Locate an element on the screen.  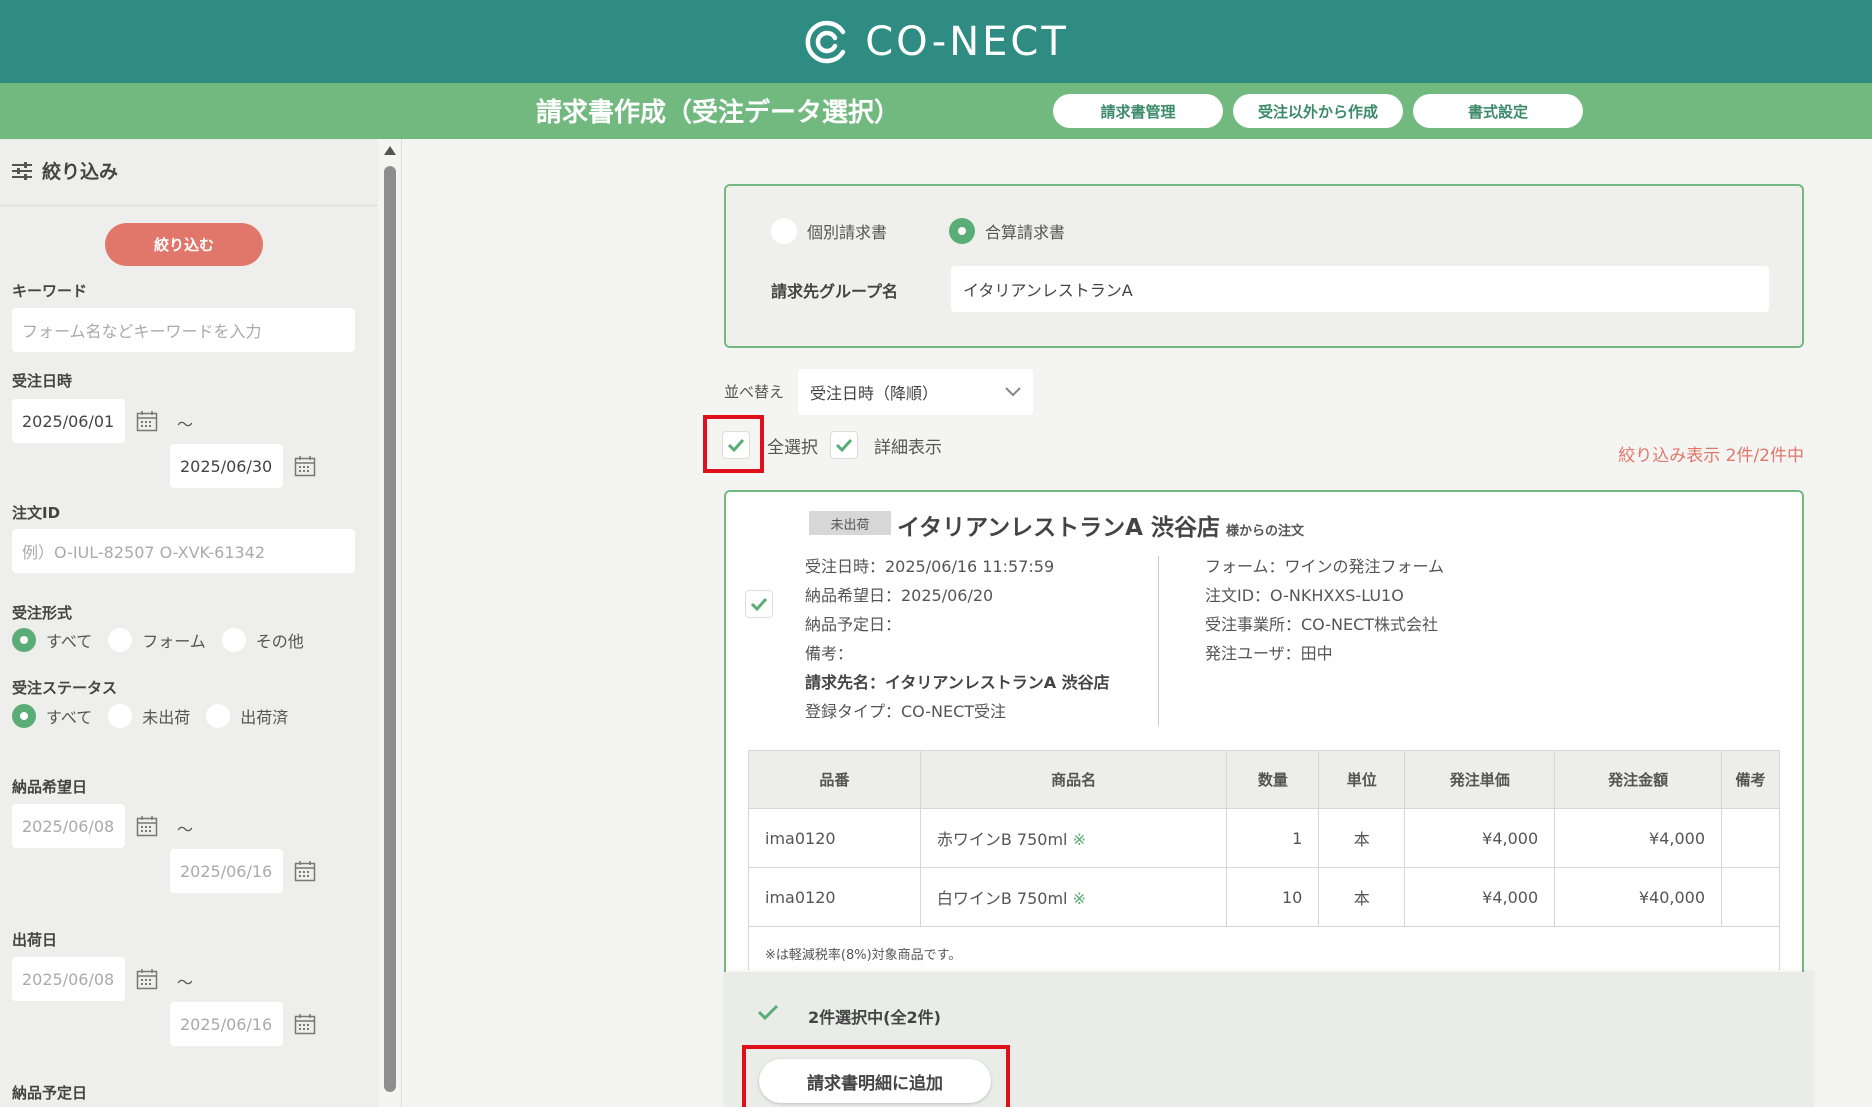
reduced-tax-note: ※は軽減税率(8%)対象商品です。 is located at coordinates (1264, 948).